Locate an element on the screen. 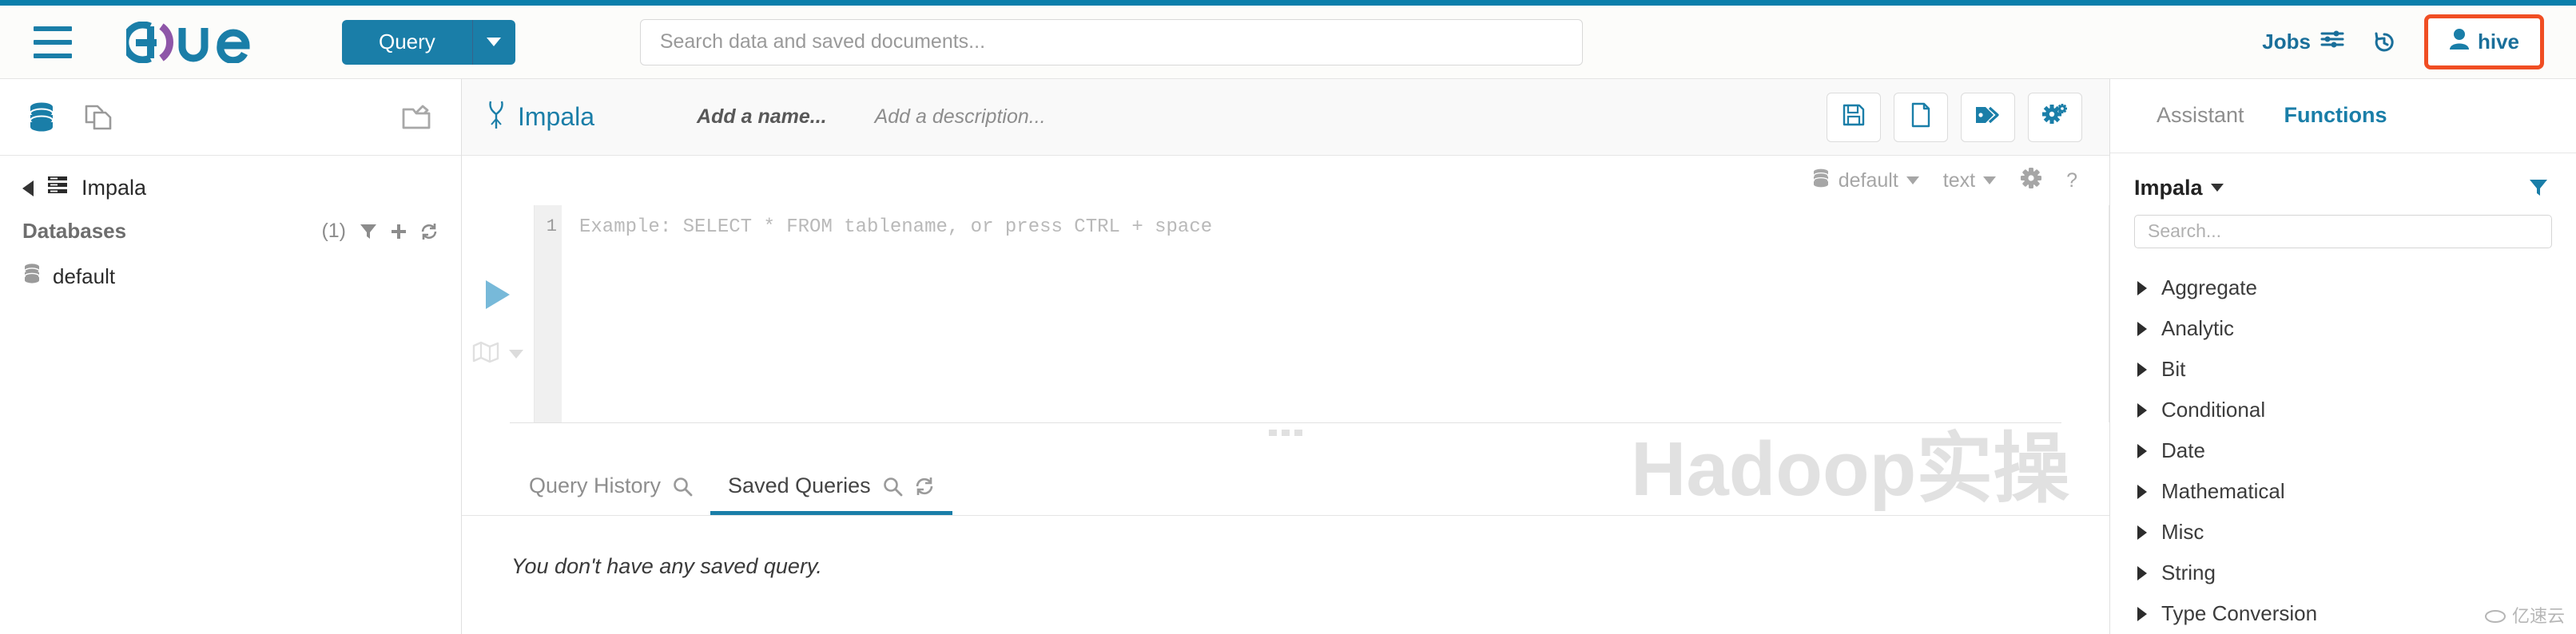 This screenshot has width=2576, height=634. database-selector: default is located at coordinates (1865, 181).